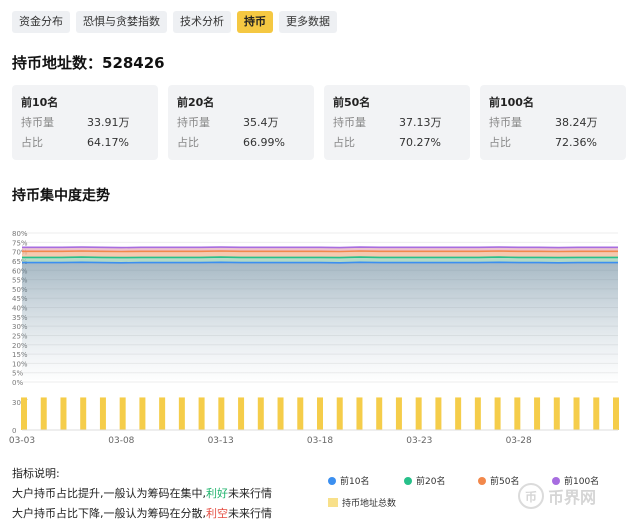 This screenshot has height=524, width=630. I want to click on card-top100: 前100名 持币量 38.24万 占比 72.36%, so click(553, 122).